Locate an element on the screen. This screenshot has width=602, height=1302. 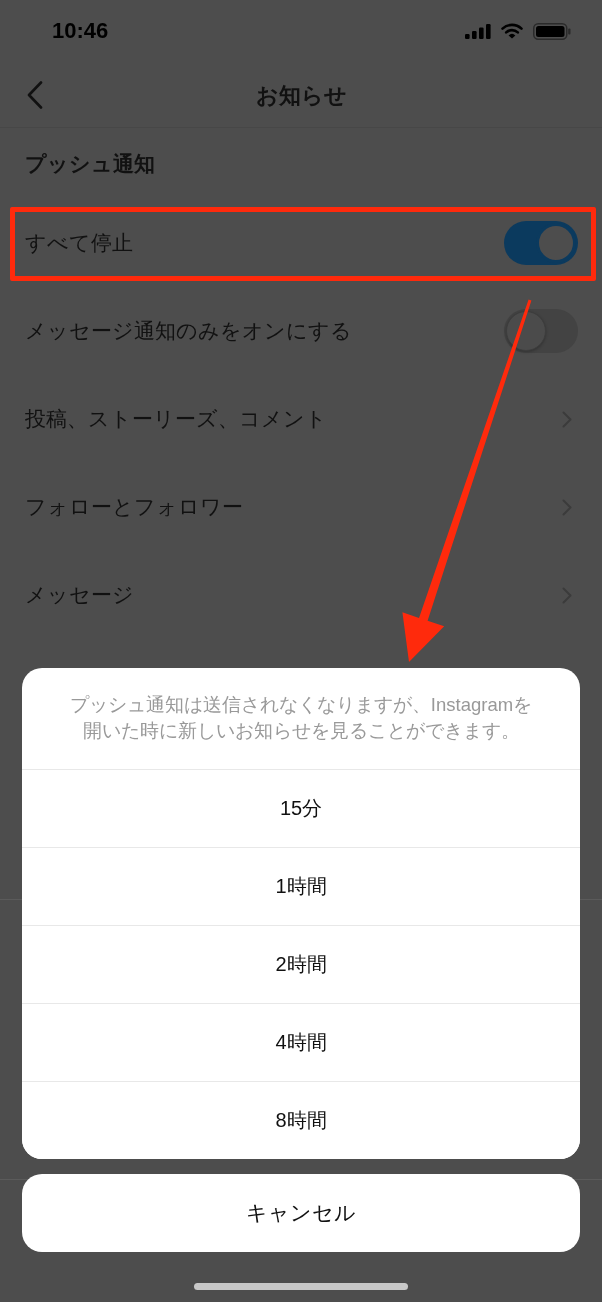
setting-label: メッセージ通知のみをオンにする is located at coordinates (188, 331).